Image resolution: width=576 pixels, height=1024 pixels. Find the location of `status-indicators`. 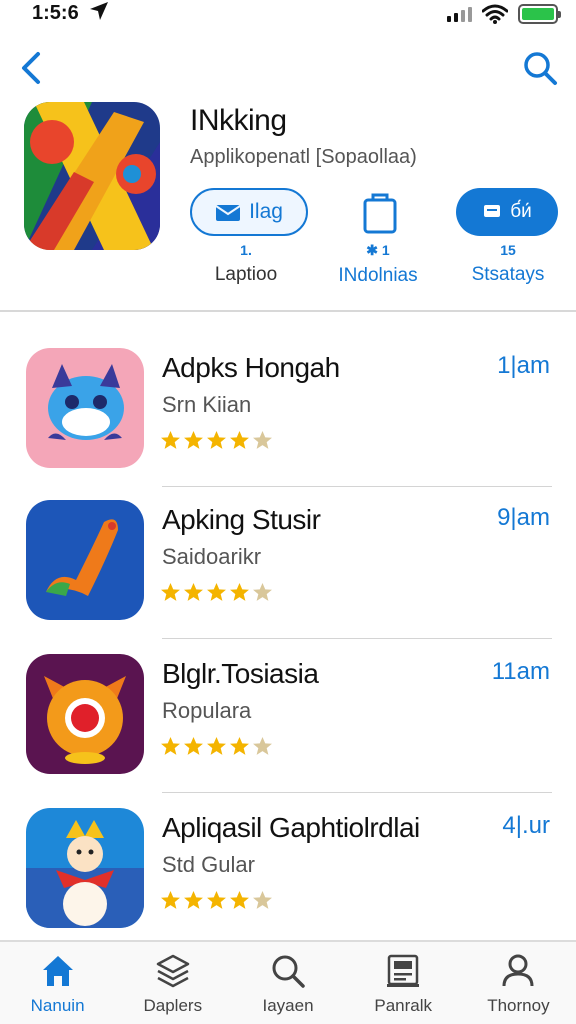

status-indicators is located at coordinates (504, 14).